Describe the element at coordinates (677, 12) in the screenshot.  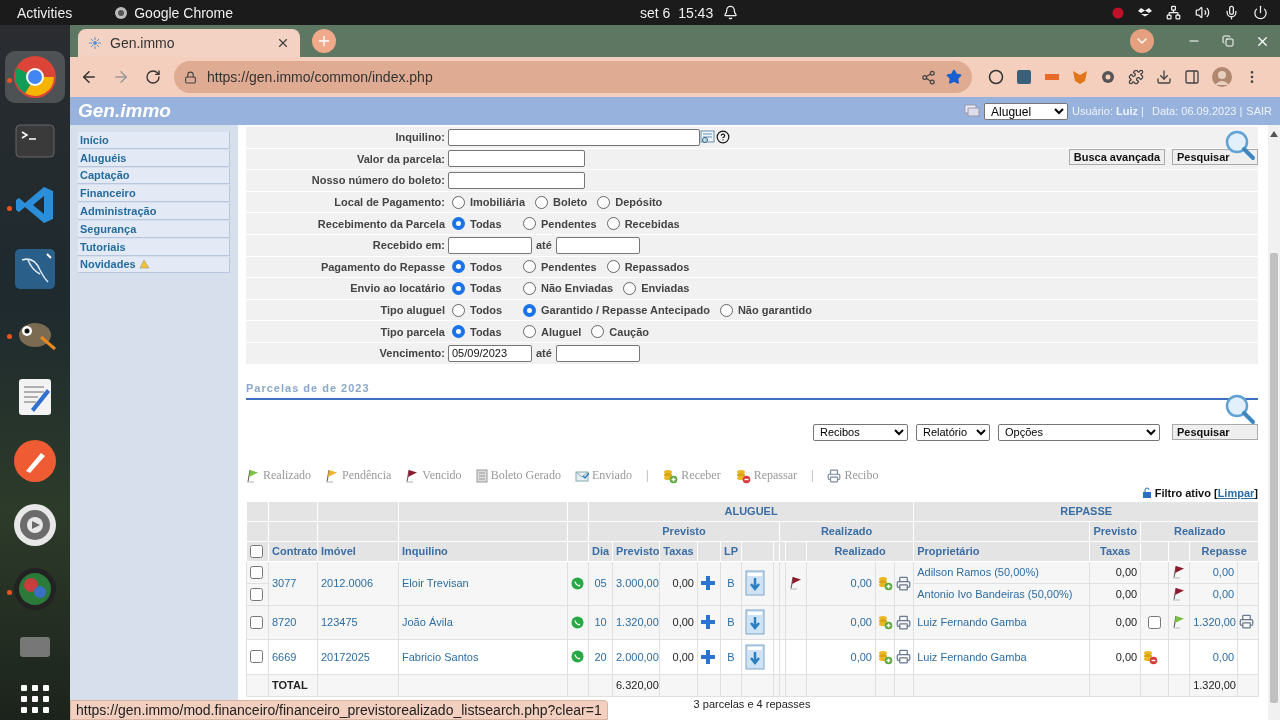
I see `clock: set 6 15:43` at that location.